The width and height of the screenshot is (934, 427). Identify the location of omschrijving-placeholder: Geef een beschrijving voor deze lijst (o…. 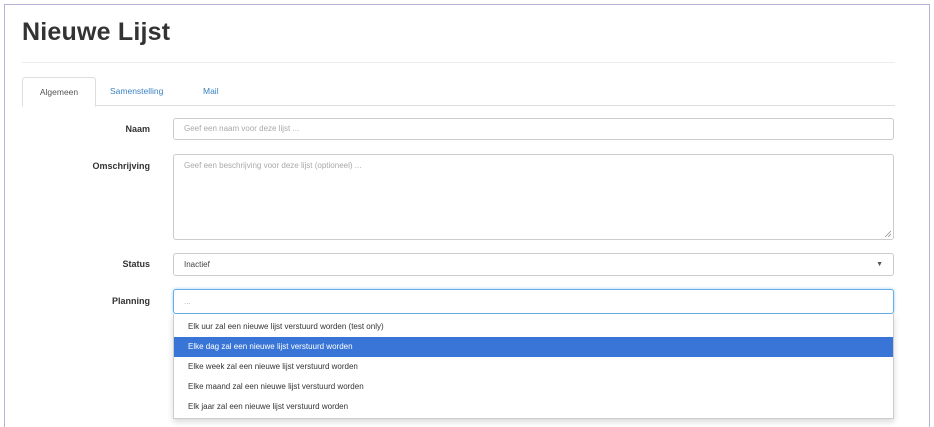
(273, 165).